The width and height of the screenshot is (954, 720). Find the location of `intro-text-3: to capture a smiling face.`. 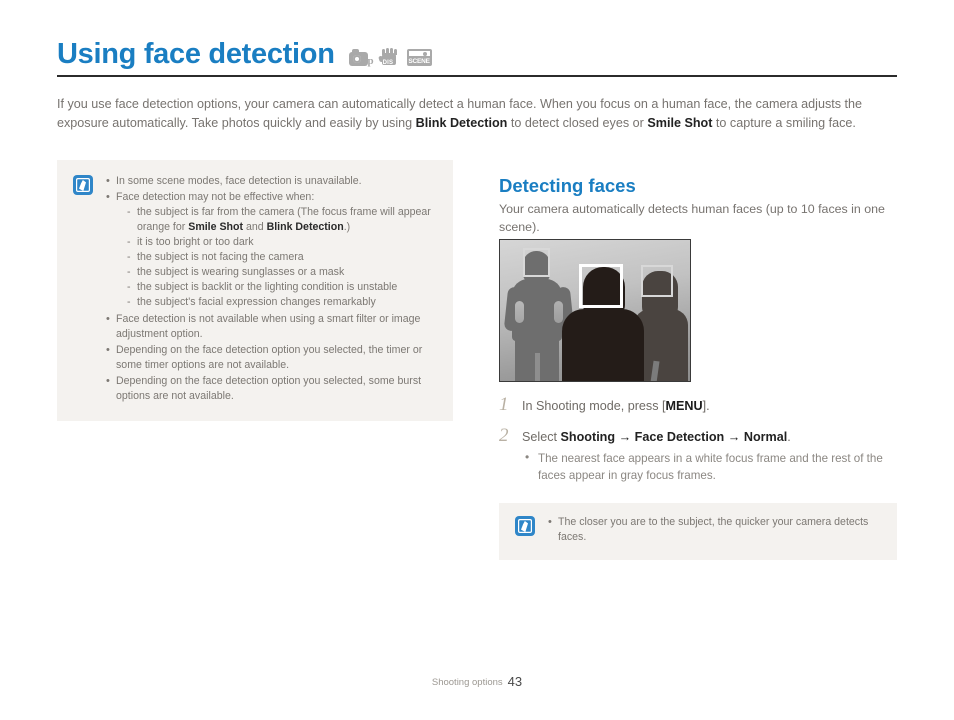

intro-text-3: to capture a smiling face. is located at coordinates (784, 122).